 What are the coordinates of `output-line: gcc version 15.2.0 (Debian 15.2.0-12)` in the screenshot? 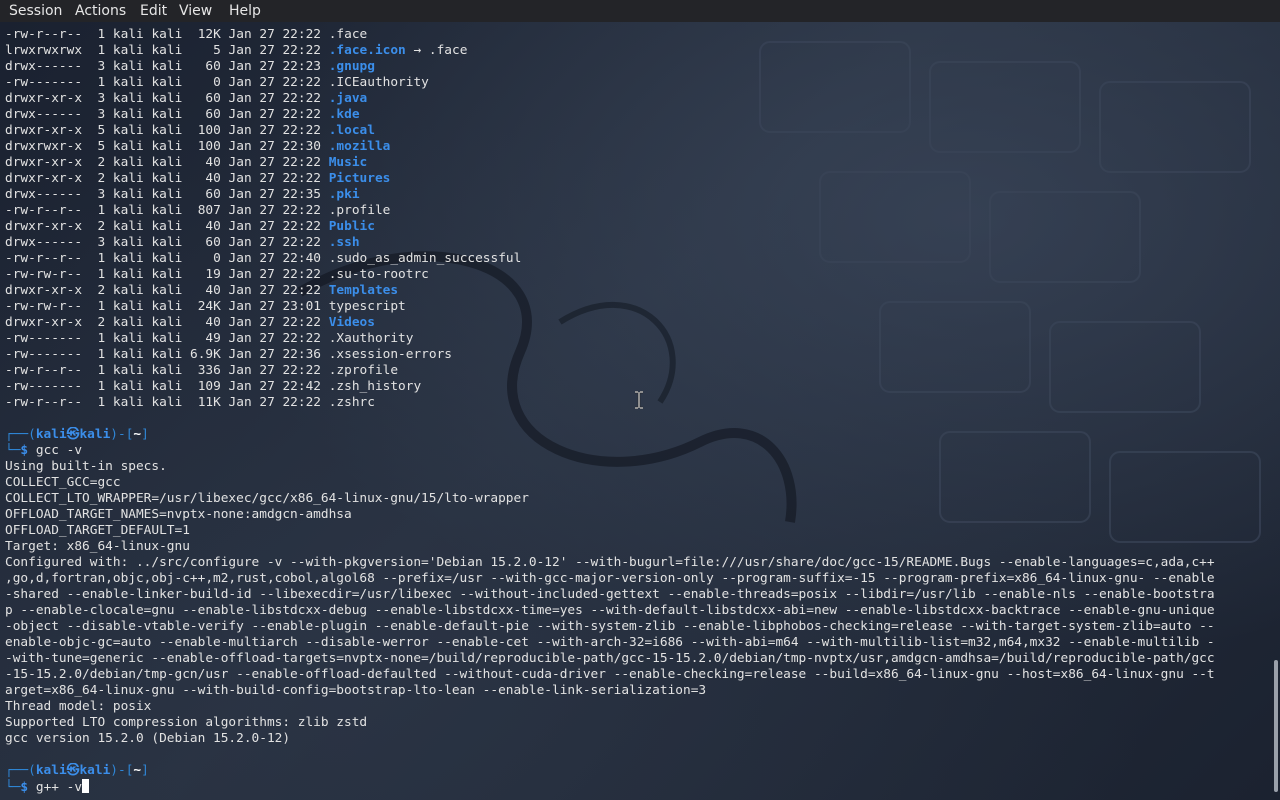 It's located at (148, 738).